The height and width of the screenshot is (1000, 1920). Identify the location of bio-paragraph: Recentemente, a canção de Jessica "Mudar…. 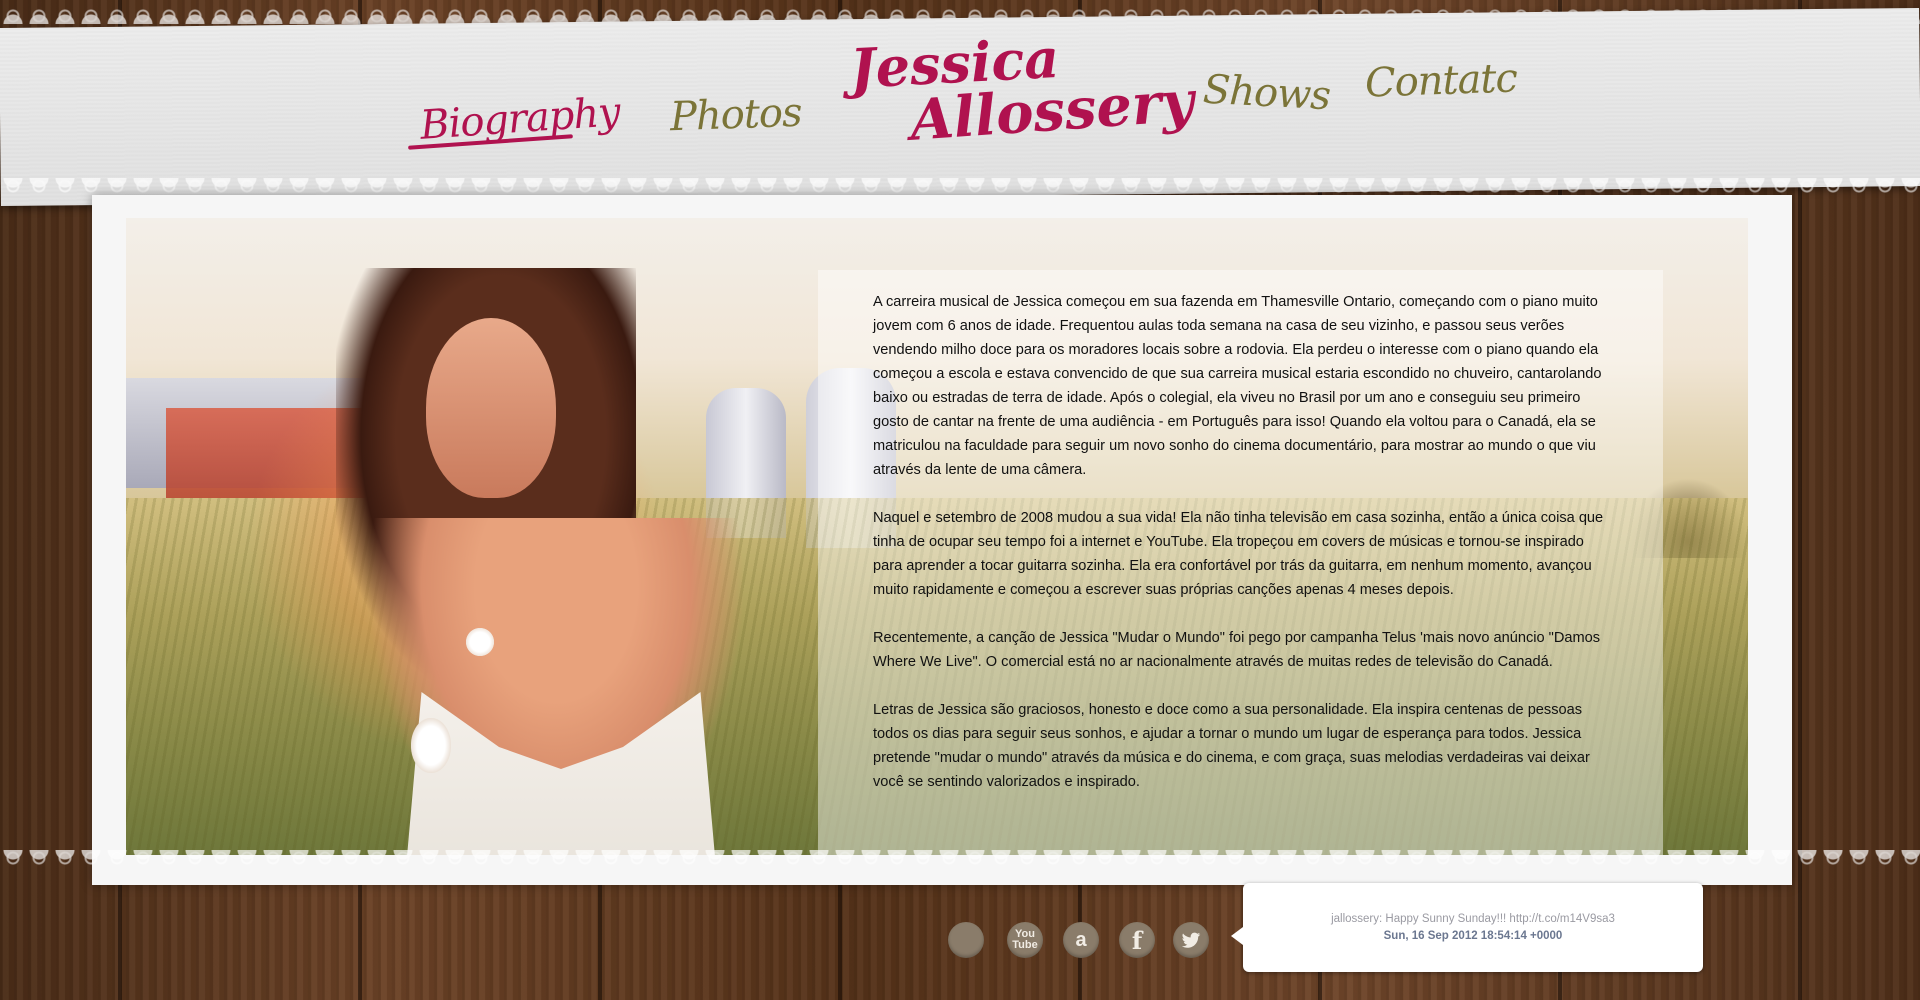
(1237, 650).